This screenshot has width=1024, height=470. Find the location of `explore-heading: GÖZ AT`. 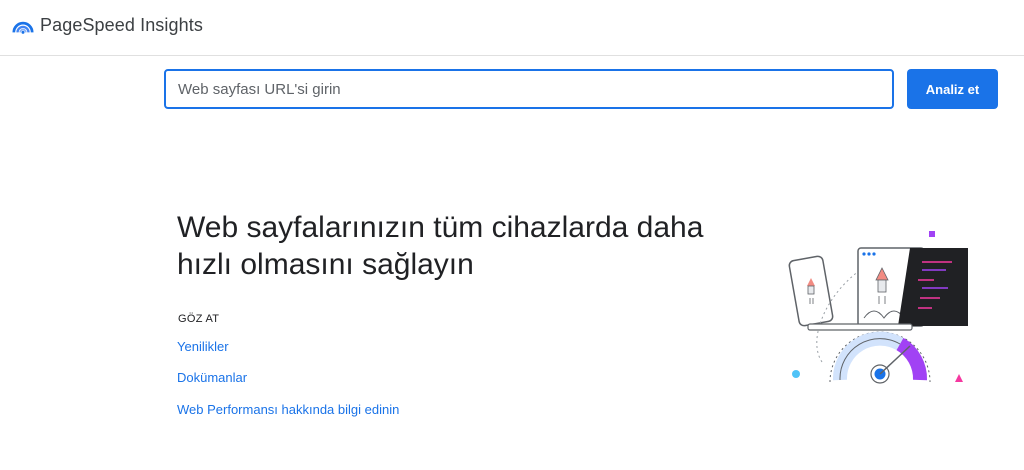

explore-heading: GÖZ AT is located at coordinates (199, 319).